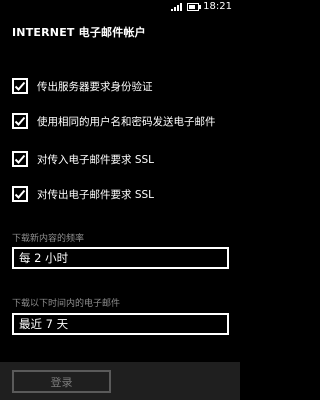 The image size is (320, 400). What do you see at coordinates (48, 239) in the screenshot?
I see `download-frequency-label: 下载新内容的频率` at bounding box center [48, 239].